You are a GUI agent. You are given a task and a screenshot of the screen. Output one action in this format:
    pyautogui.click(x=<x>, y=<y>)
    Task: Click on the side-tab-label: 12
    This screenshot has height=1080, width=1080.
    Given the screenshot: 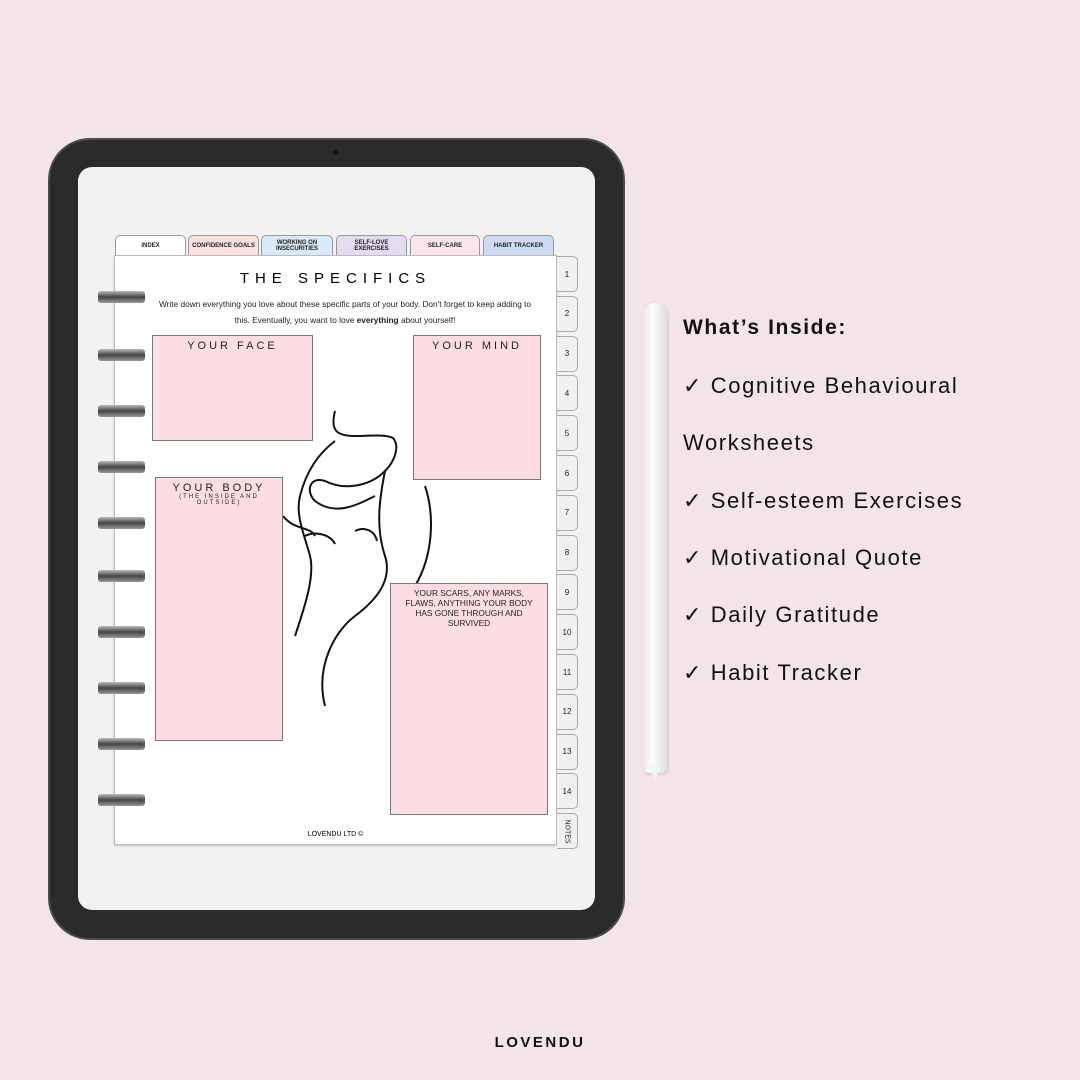 What is the action you would take?
    pyautogui.click(x=567, y=712)
    